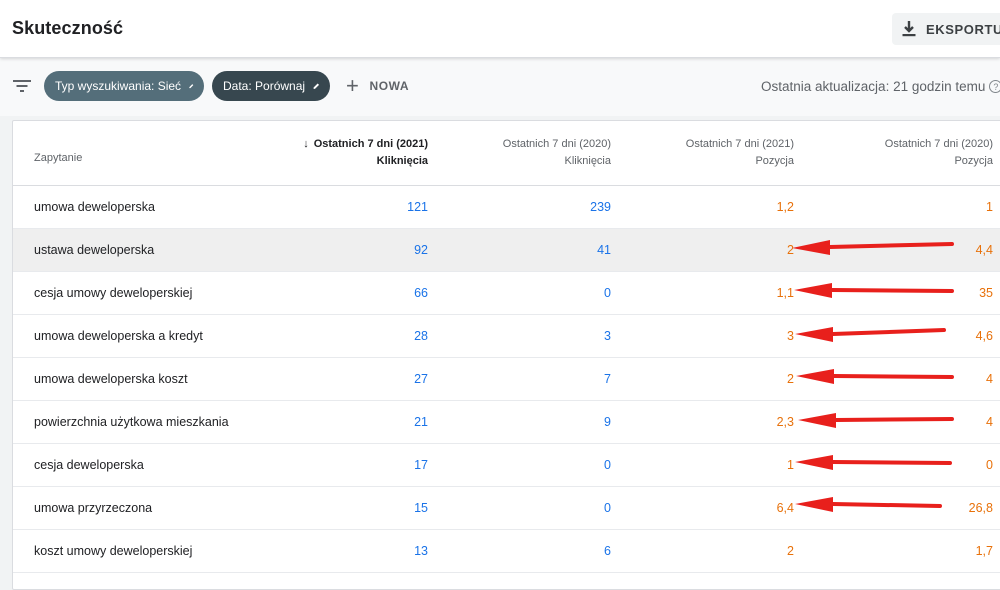 The image size is (1000, 590). Describe the element at coordinates (527, 153) in the screenshot. I see `column-header-clicks-2020: Ostatnich 7 dni (2020) Kliknięcia` at that location.